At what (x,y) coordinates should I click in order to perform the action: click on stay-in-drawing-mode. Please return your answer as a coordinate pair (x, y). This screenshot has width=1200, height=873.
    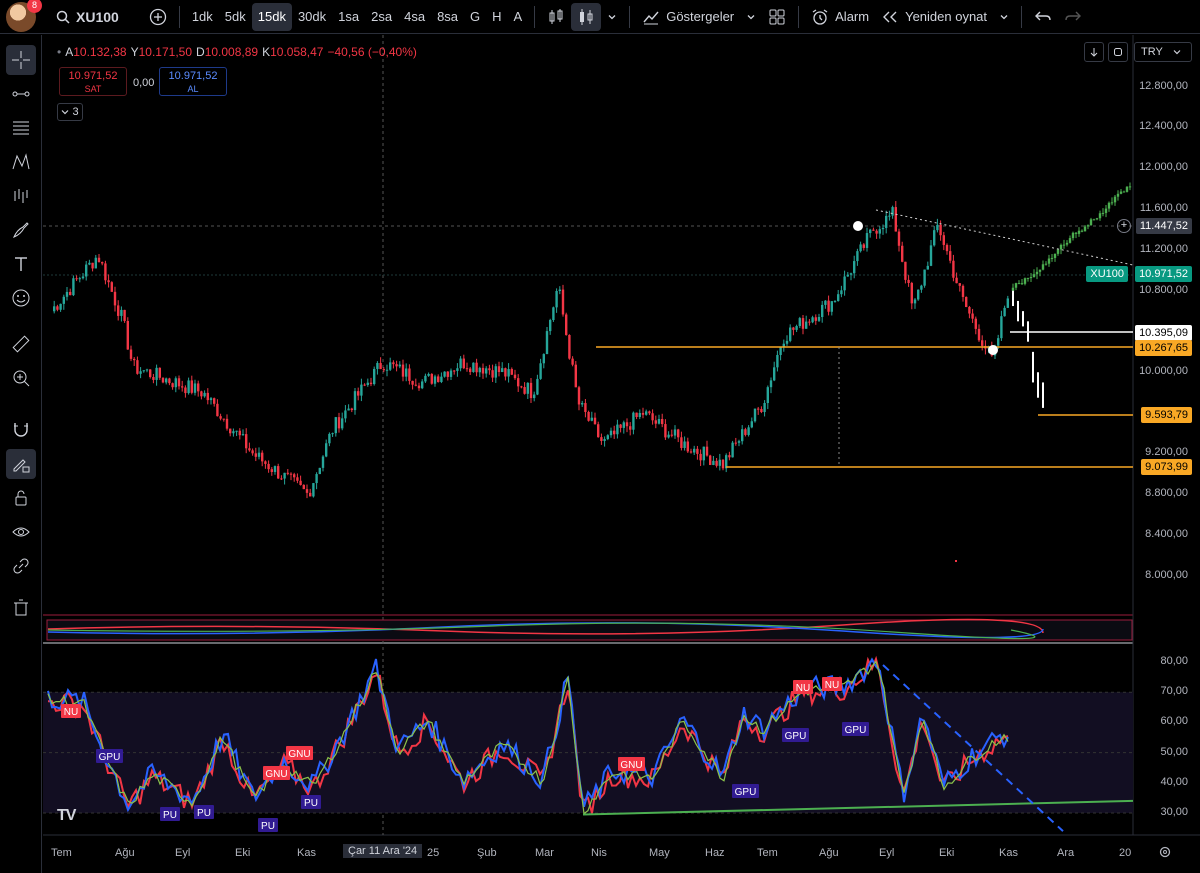
    Looking at the image, I should click on (21, 464).